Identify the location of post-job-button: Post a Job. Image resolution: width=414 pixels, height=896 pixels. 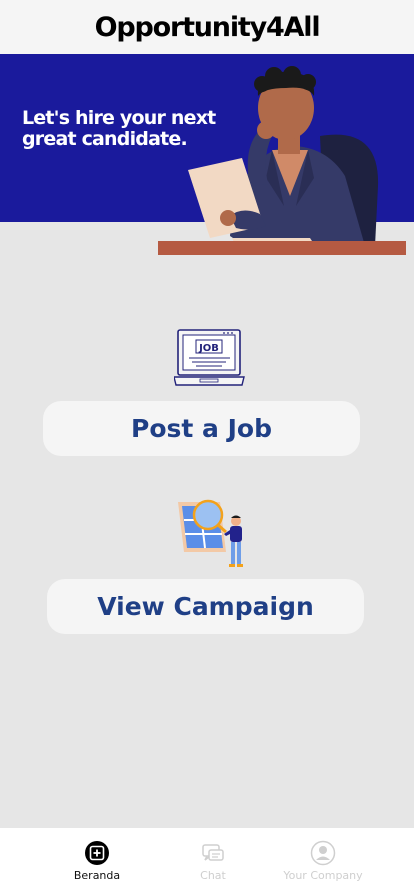
(201, 428).